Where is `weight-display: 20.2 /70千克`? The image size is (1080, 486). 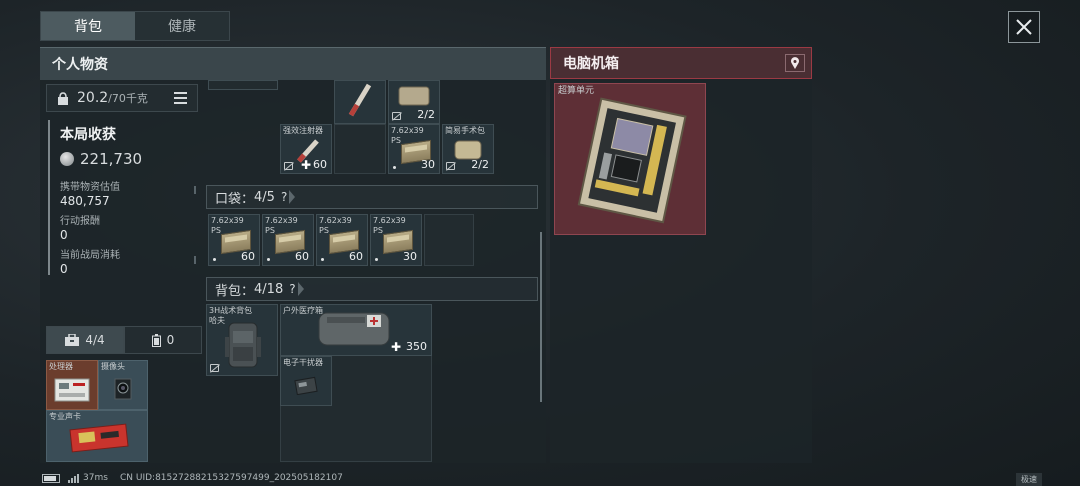 weight-display: 20.2 /70千克 is located at coordinates (122, 98).